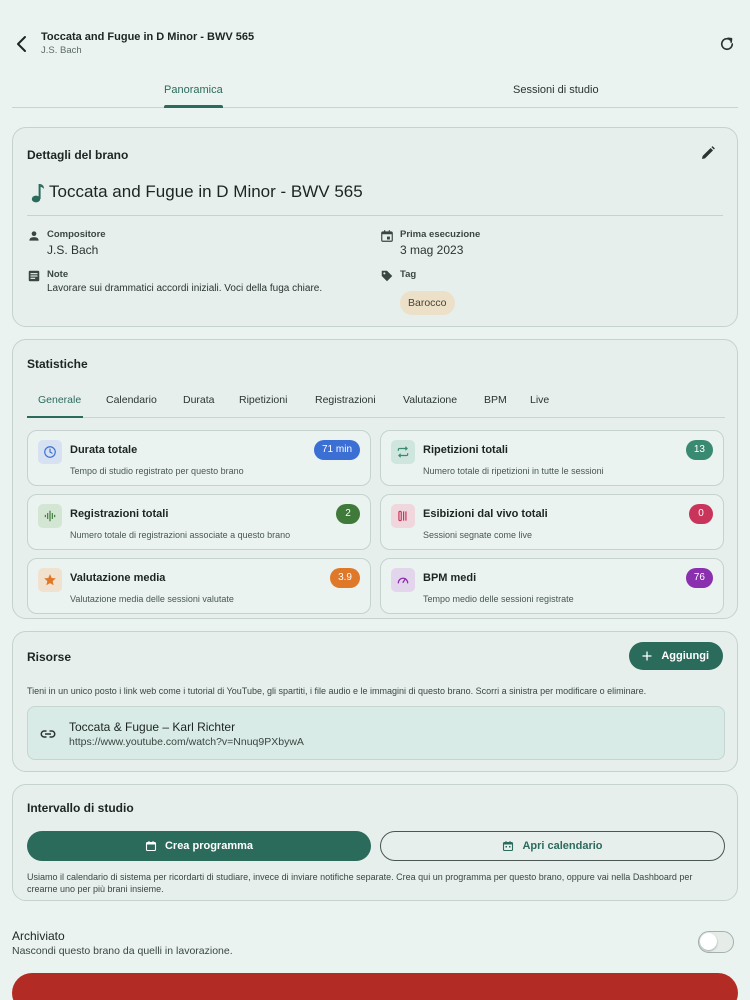 The height and width of the screenshot is (1000, 750). I want to click on tag-icon, so click(387, 276).